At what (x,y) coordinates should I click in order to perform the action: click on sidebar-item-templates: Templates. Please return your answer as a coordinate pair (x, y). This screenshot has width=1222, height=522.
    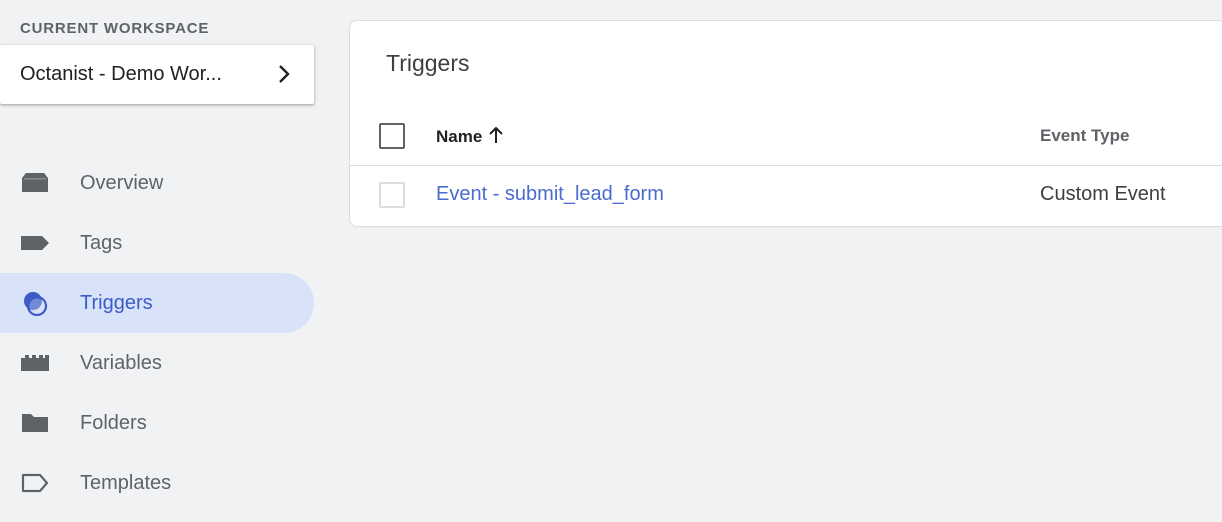
    Looking at the image, I should click on (157, 483).